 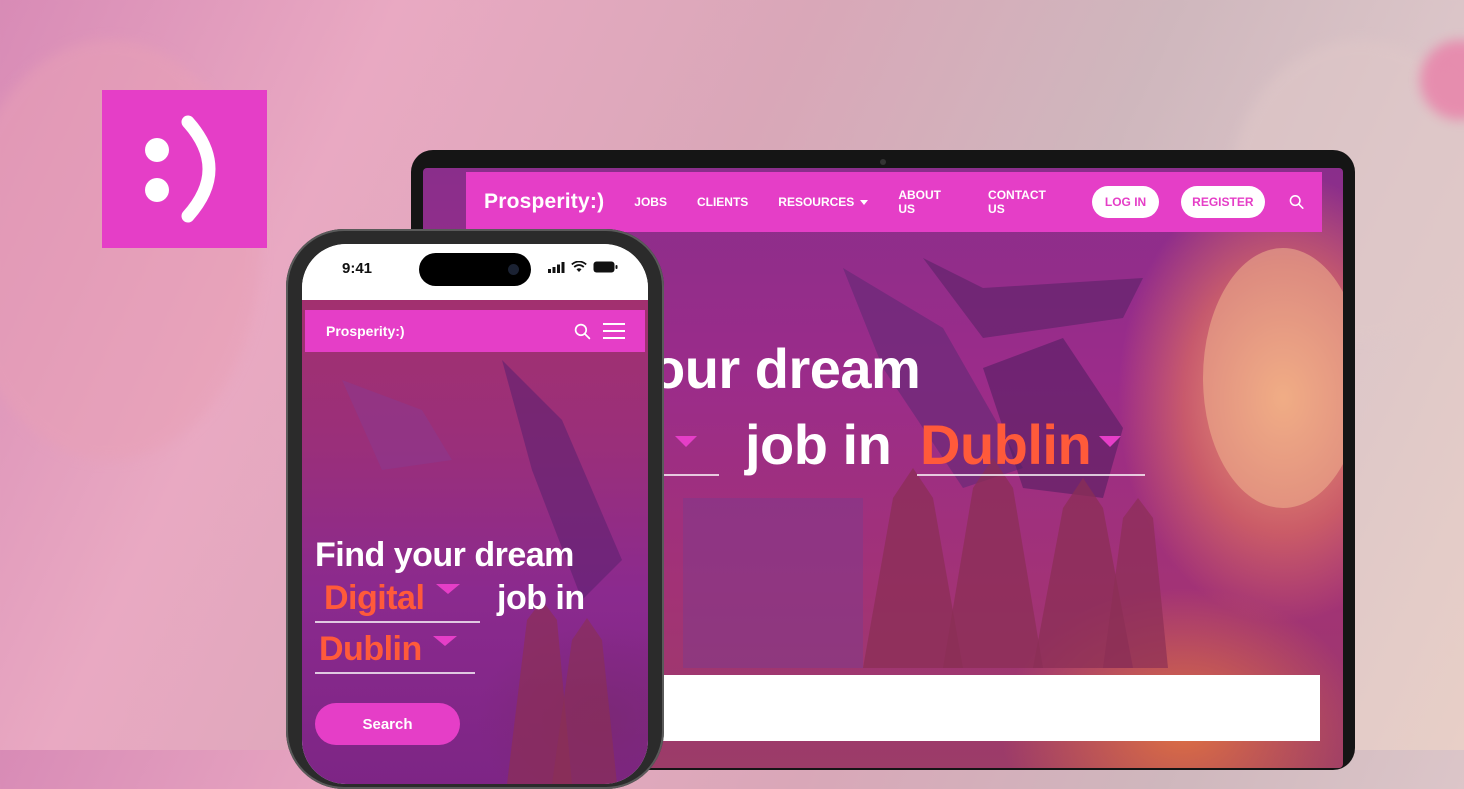 I want to click on category-dropdown-underline, so click(x=397, y=622).